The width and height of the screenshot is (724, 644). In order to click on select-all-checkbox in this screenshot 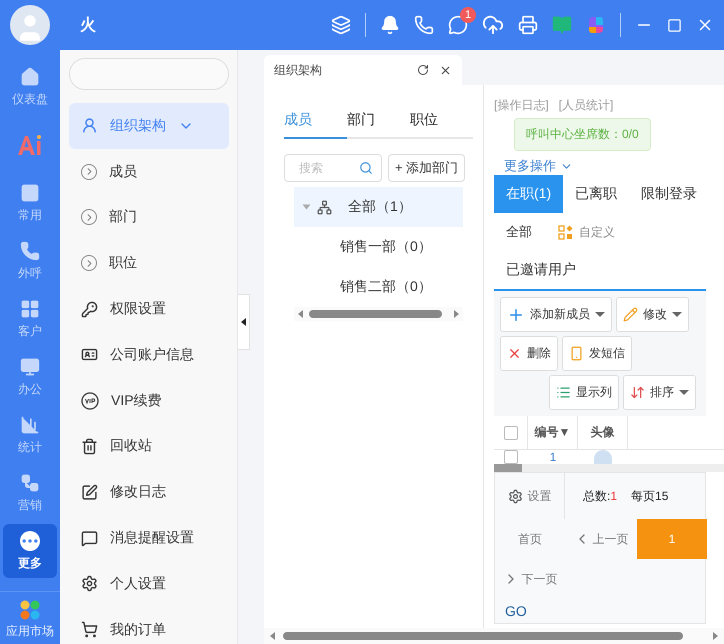, I will do `click(511, 433)`.